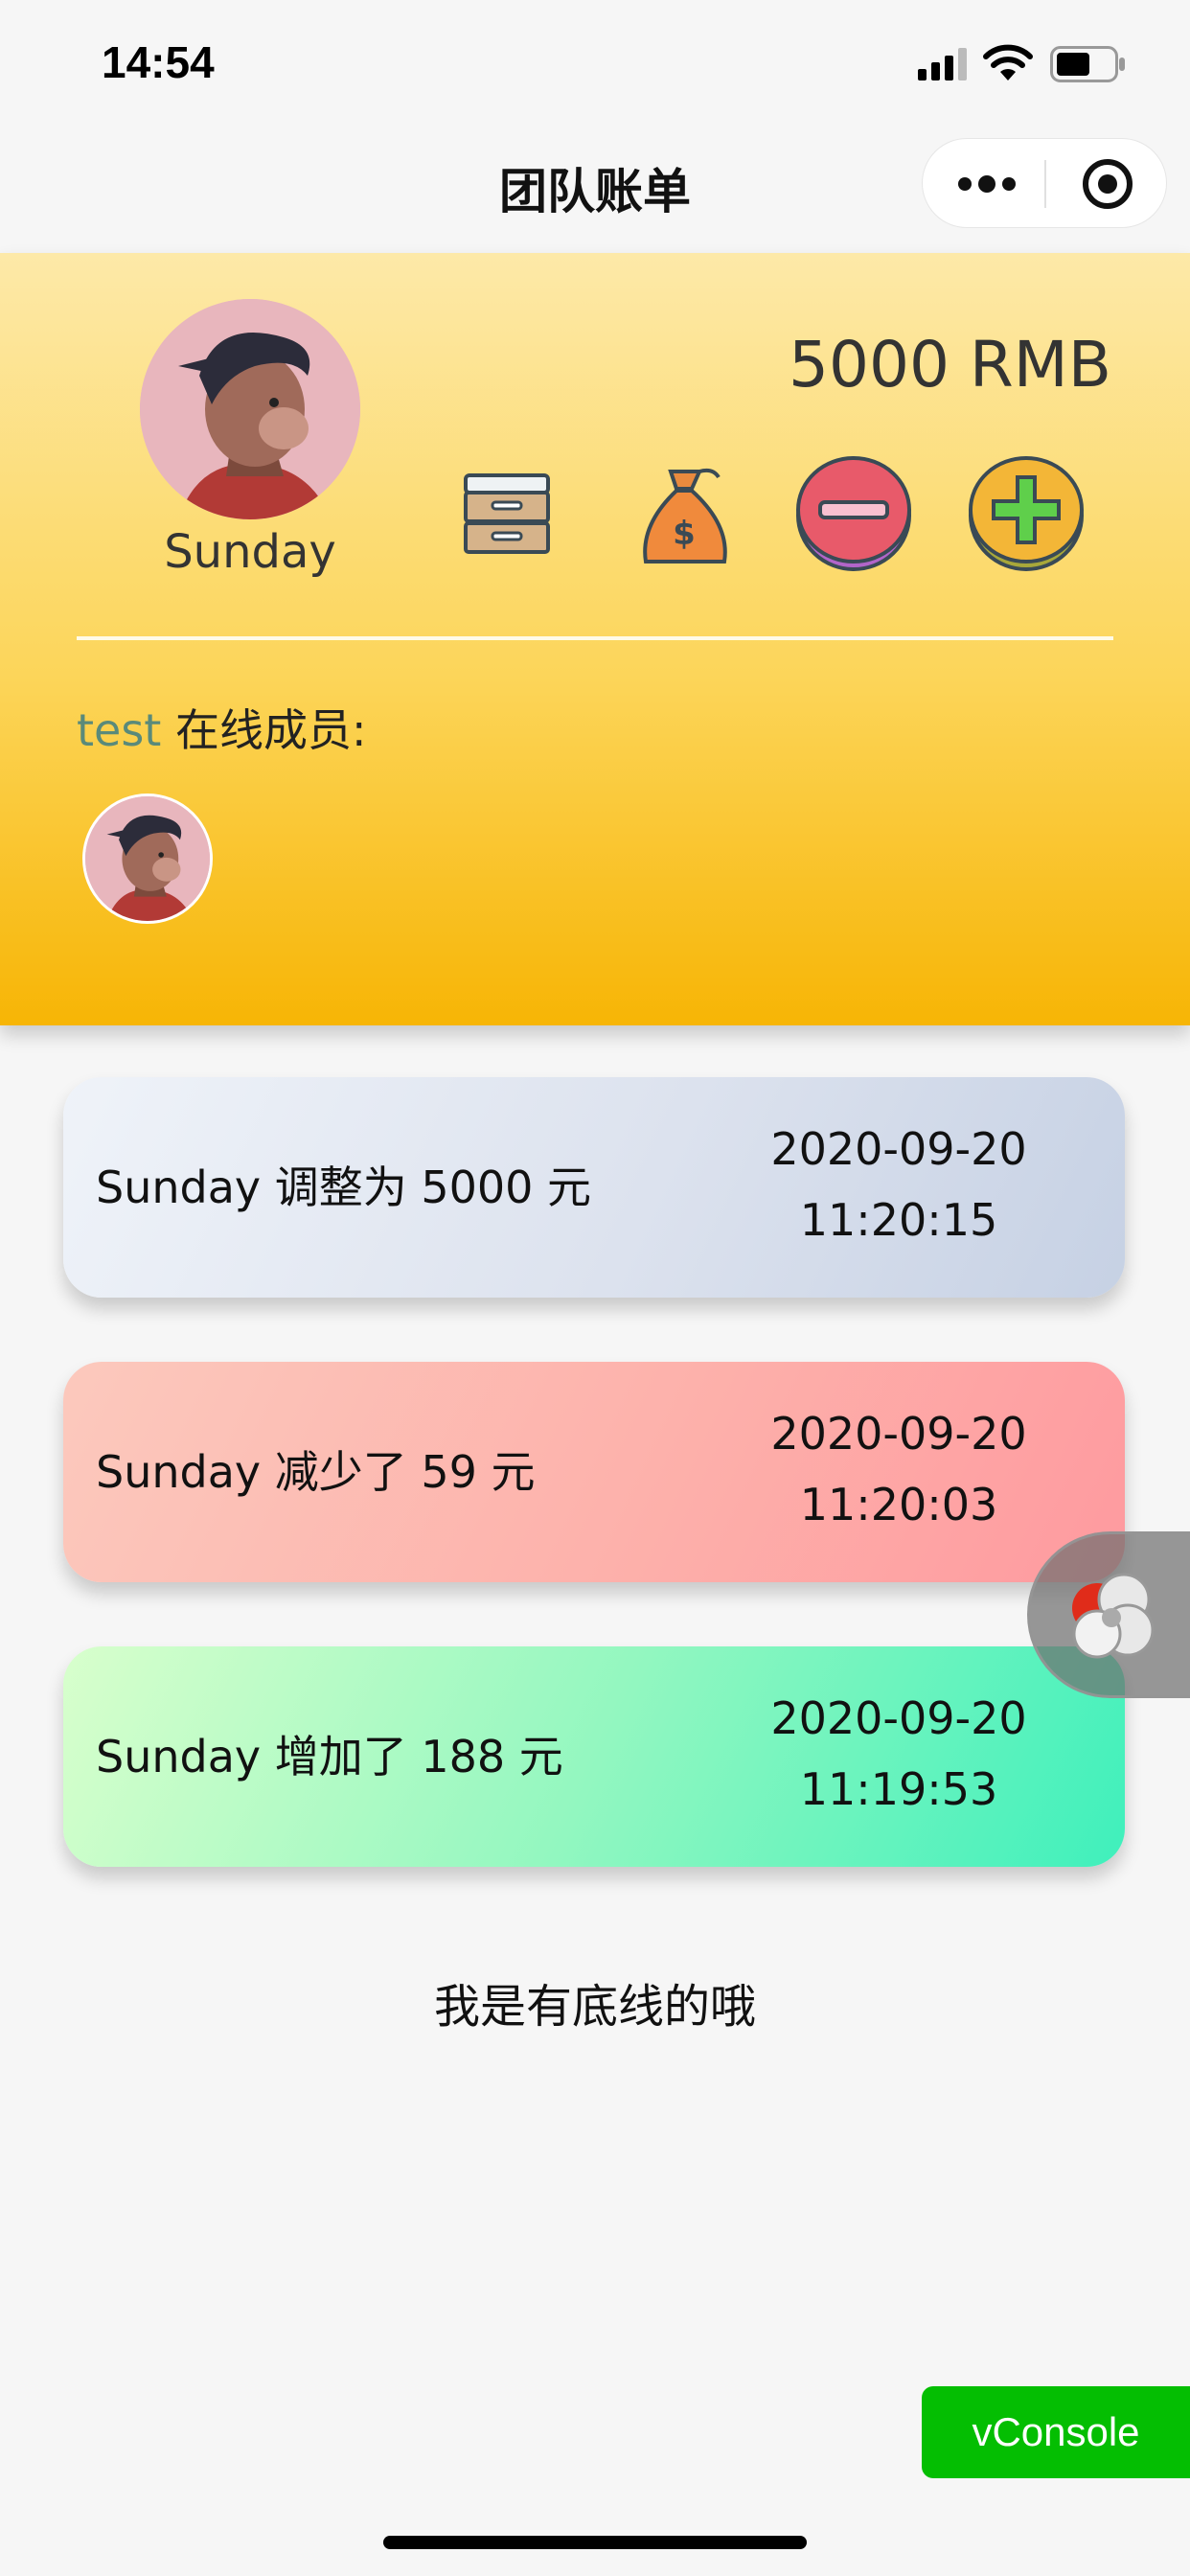  I want to click on online-member-avatar, so click(148, 859).